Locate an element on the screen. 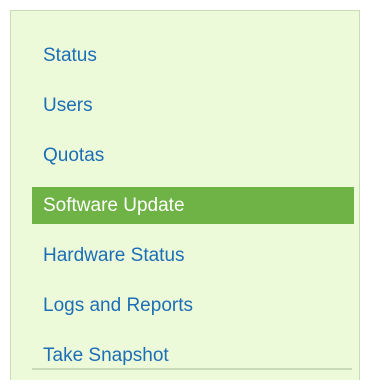 This screenshot has height=387, width=370. menu-item-label: Take Snapshot is located at coordinates (106, 355).